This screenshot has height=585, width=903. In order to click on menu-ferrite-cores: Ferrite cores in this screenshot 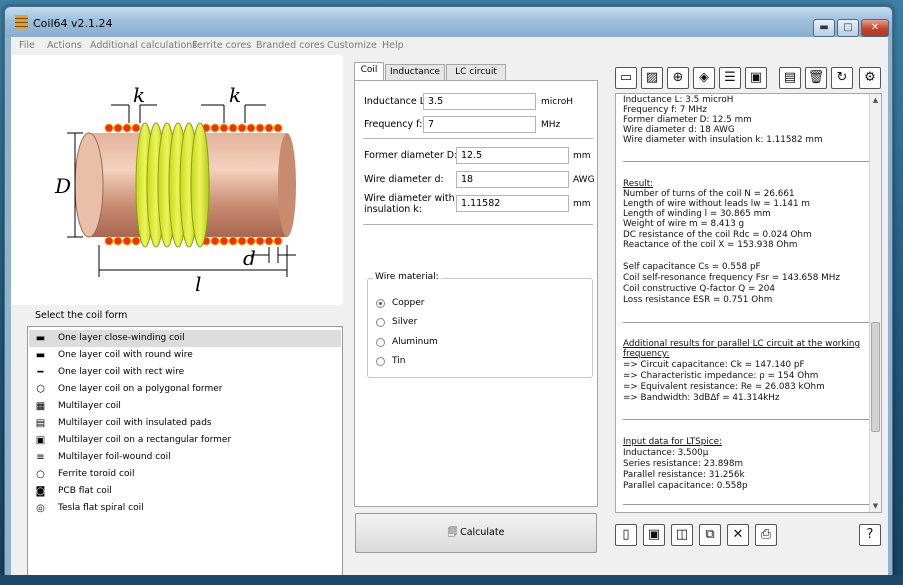, I will do `click(221, 45)`.